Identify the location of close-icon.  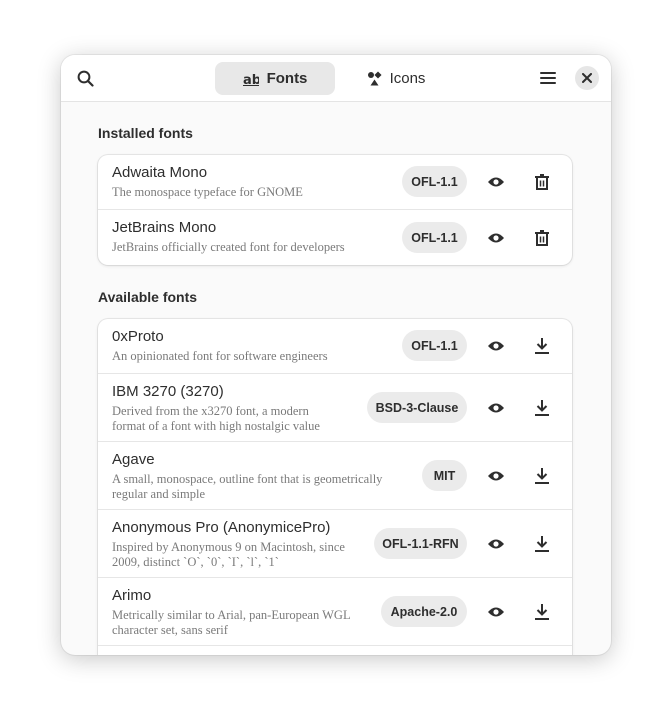
(587, 78).